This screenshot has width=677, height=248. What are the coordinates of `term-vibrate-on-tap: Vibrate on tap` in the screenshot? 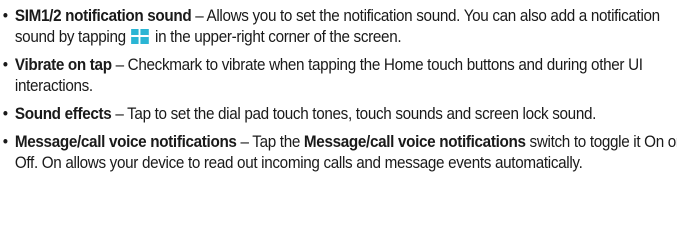 It's located at (63, 65).